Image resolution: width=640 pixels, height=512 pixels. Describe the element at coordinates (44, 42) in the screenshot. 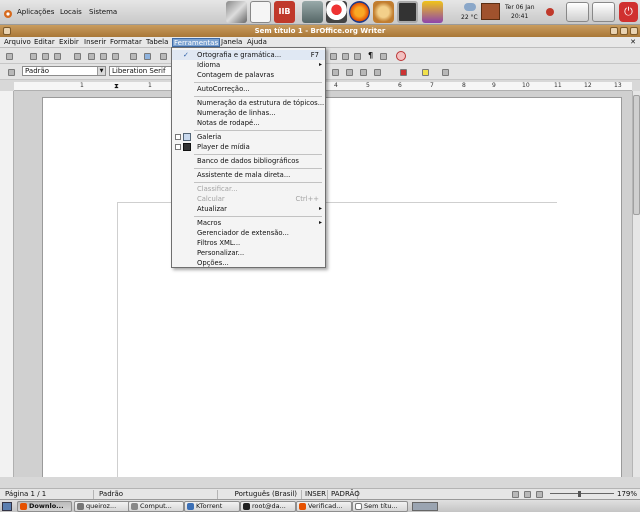

I see `menu-editar: Editar` at that location.